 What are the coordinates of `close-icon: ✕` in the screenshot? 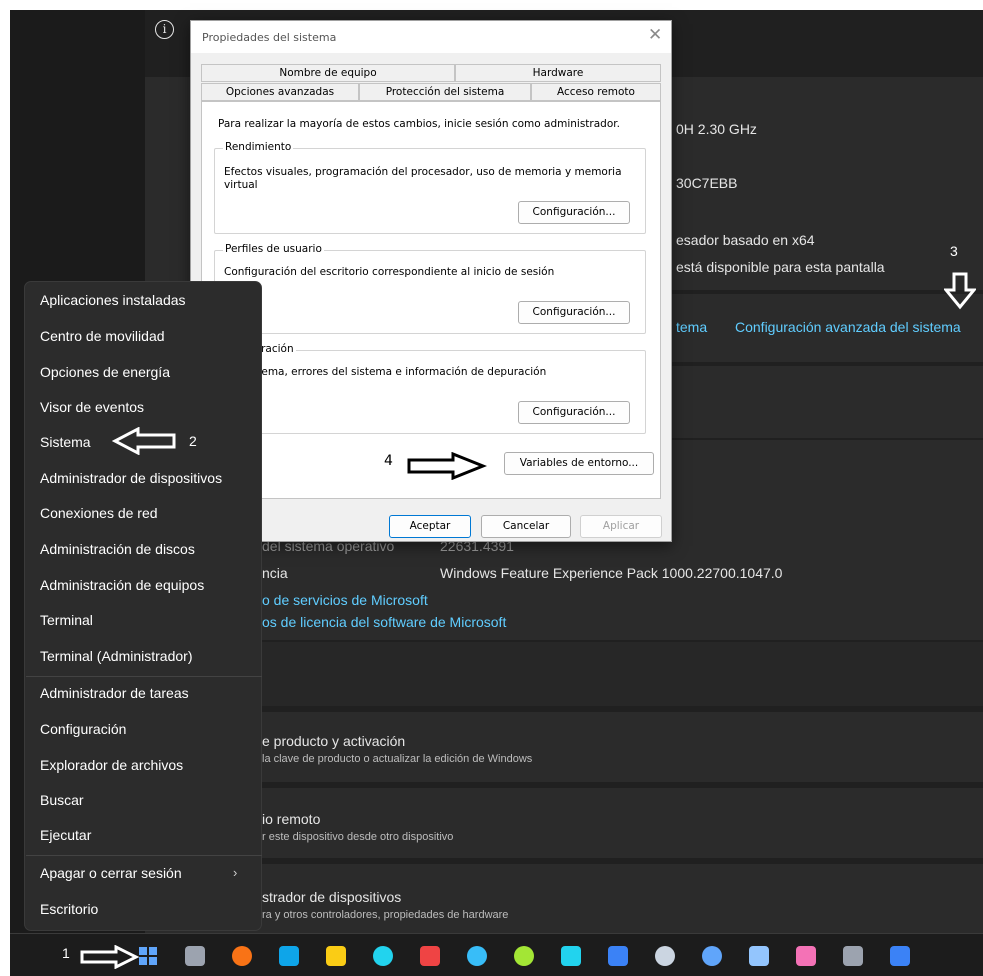 It's located at (655, 35).